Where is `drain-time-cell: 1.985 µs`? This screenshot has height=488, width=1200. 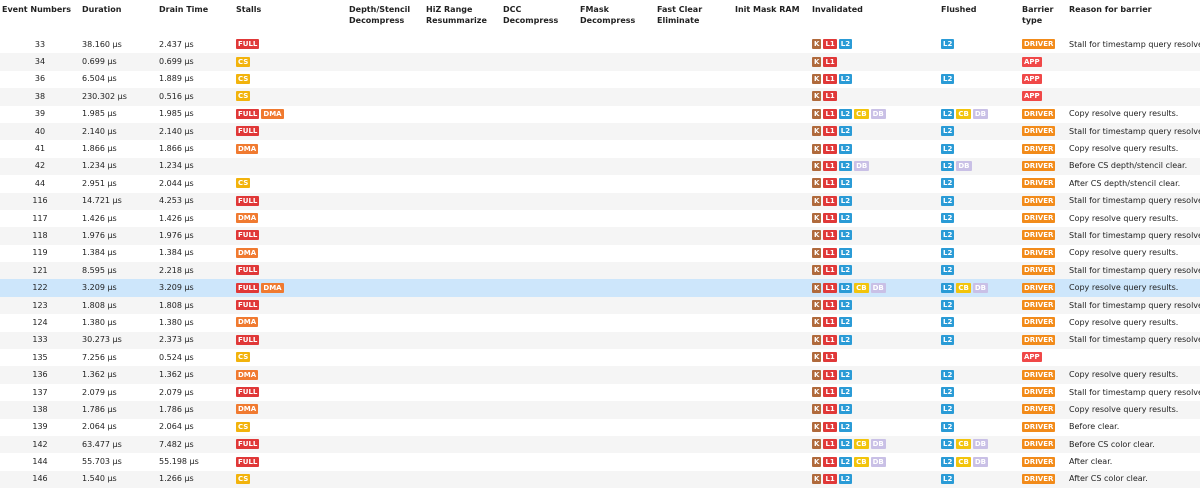 drain-time-cell: 1.985 µs is located at coordinates (176, 114).